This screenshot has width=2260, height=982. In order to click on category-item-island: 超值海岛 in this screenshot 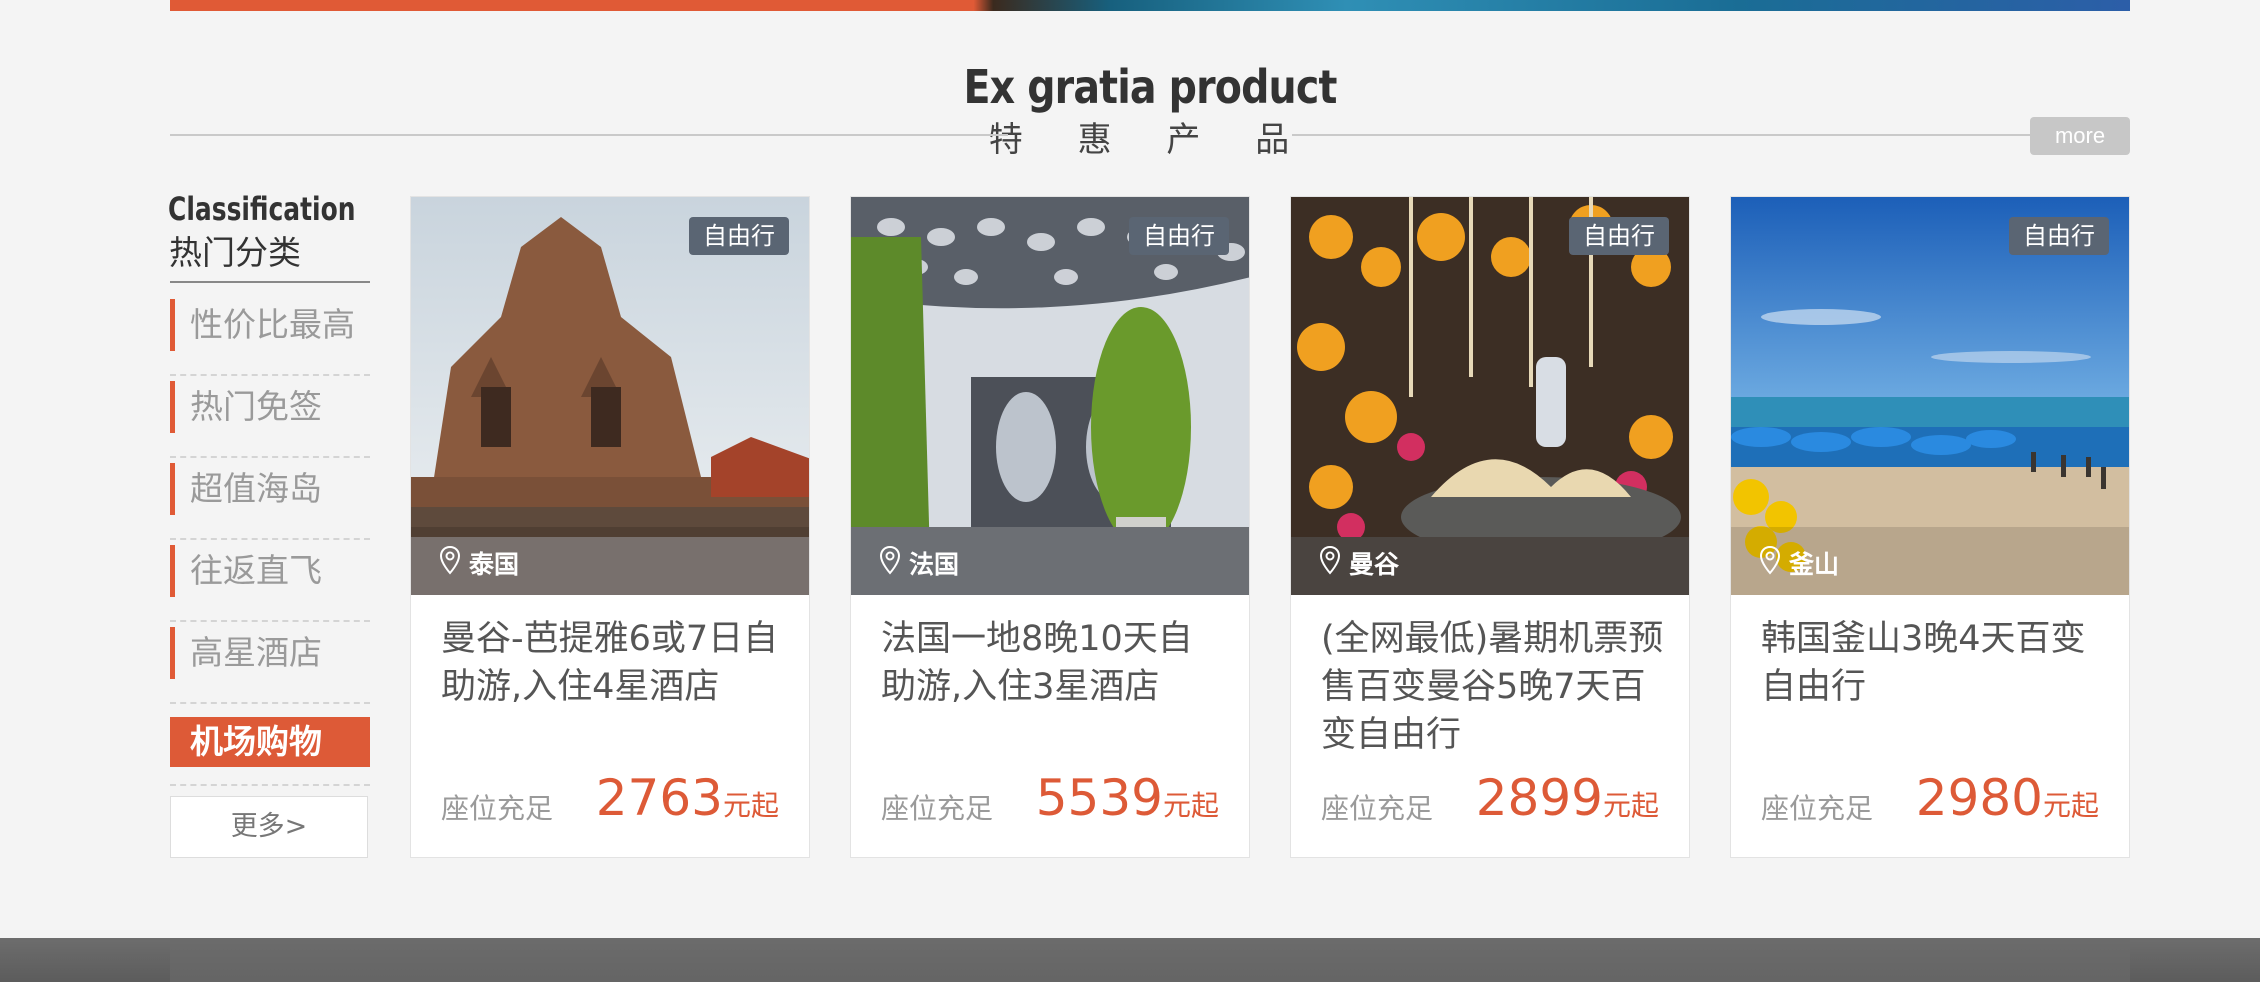, I will do `click(270, 500)`.